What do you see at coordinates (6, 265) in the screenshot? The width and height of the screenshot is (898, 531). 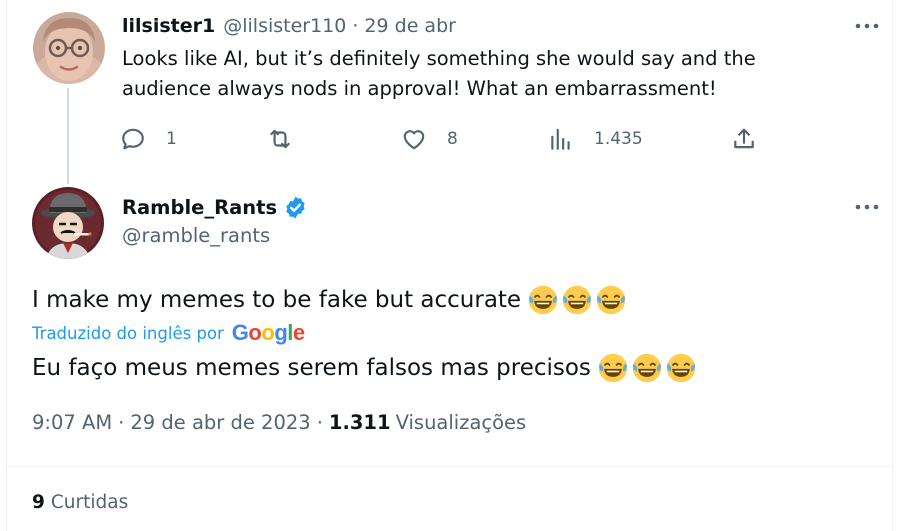 I see `timeline-border-left` at bounding box center [6, 265].